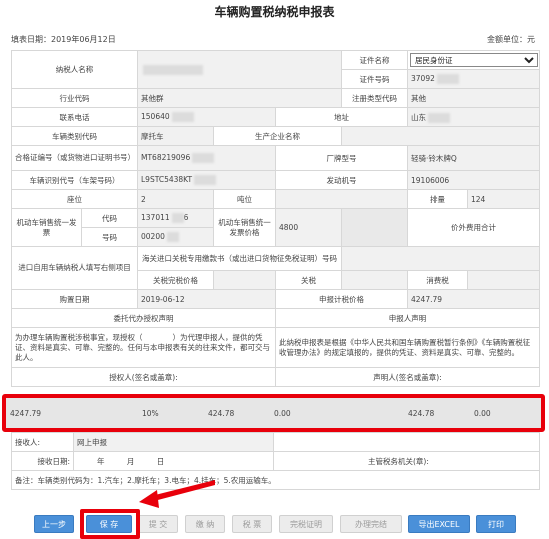 The image size is (549, 539). What do you see at coordinates (473, 299) in the screenshot?
I see `declared-price-field: 4247.79` at bounding box center [473, 299].